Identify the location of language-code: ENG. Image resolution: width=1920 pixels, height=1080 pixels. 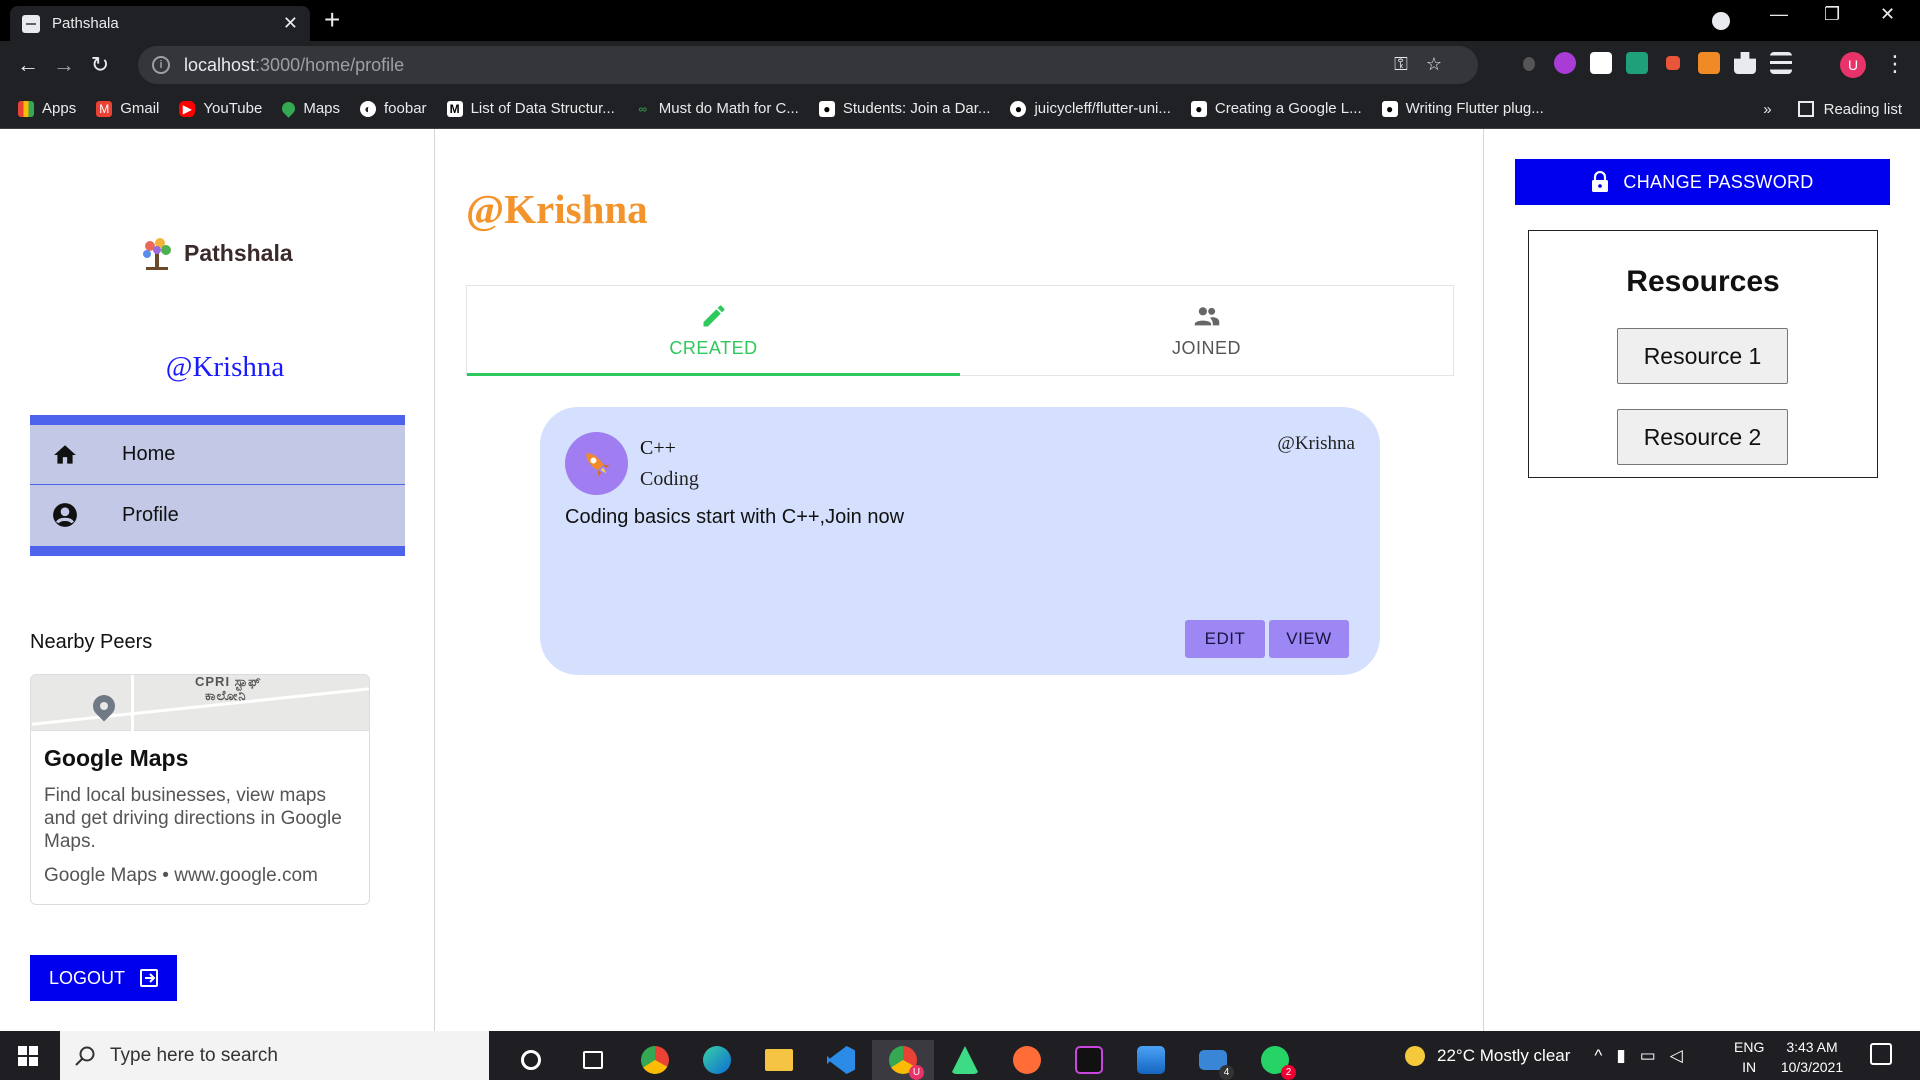
(1749, 1047).